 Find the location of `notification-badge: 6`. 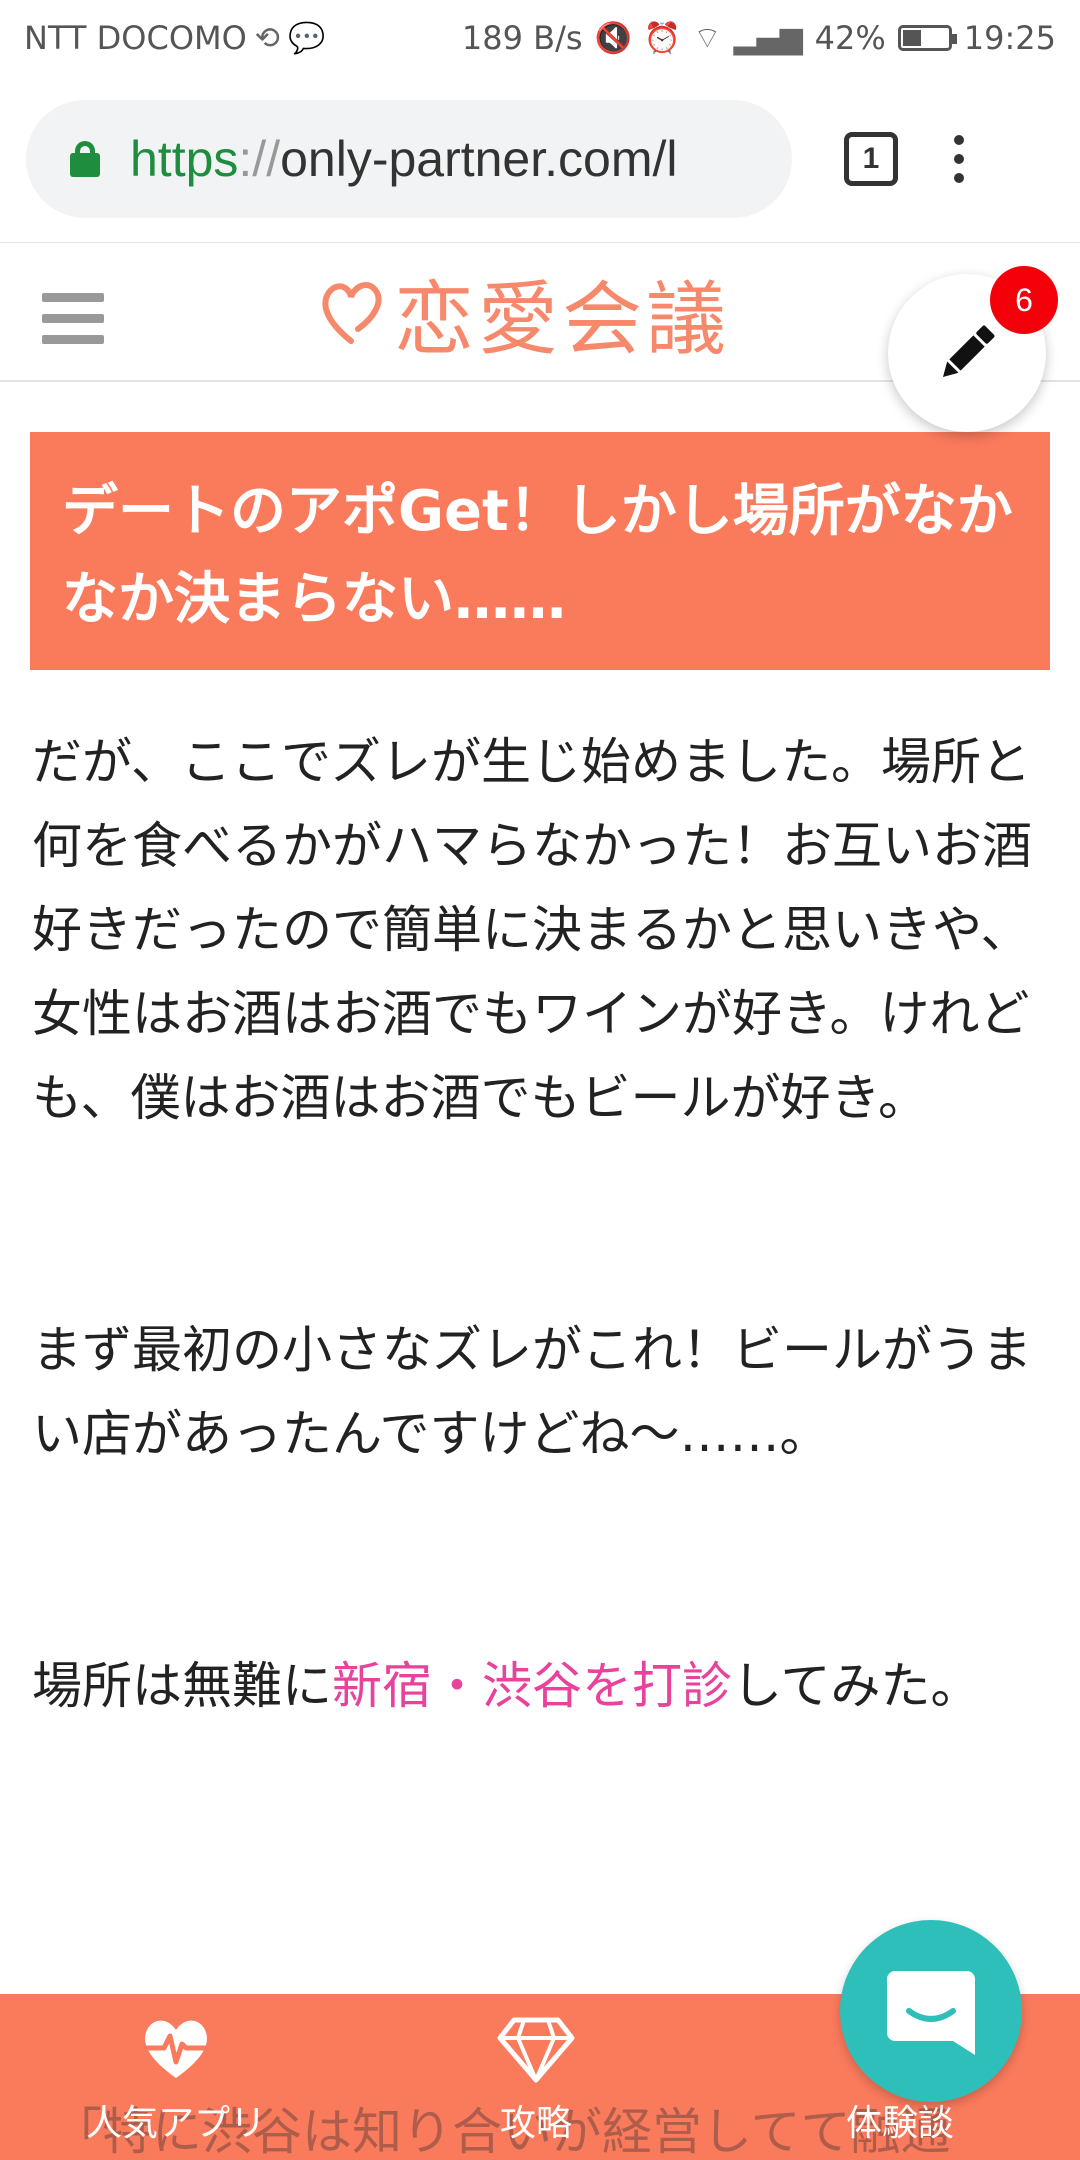

notification-badge: 6 is located at coordinates (1024, 300).